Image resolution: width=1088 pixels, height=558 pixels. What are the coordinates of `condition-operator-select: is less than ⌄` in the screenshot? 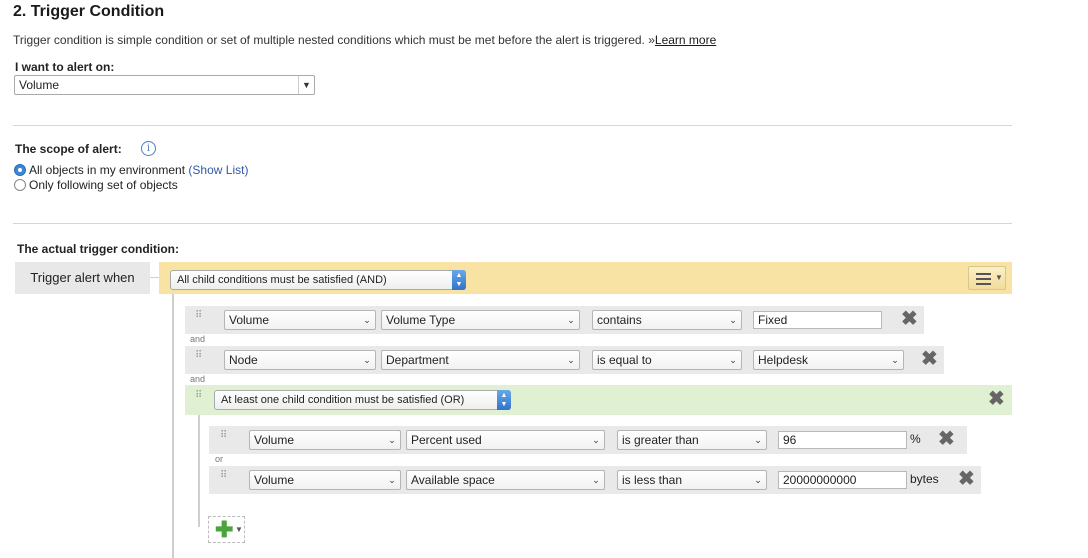 It's located at (692, 480).